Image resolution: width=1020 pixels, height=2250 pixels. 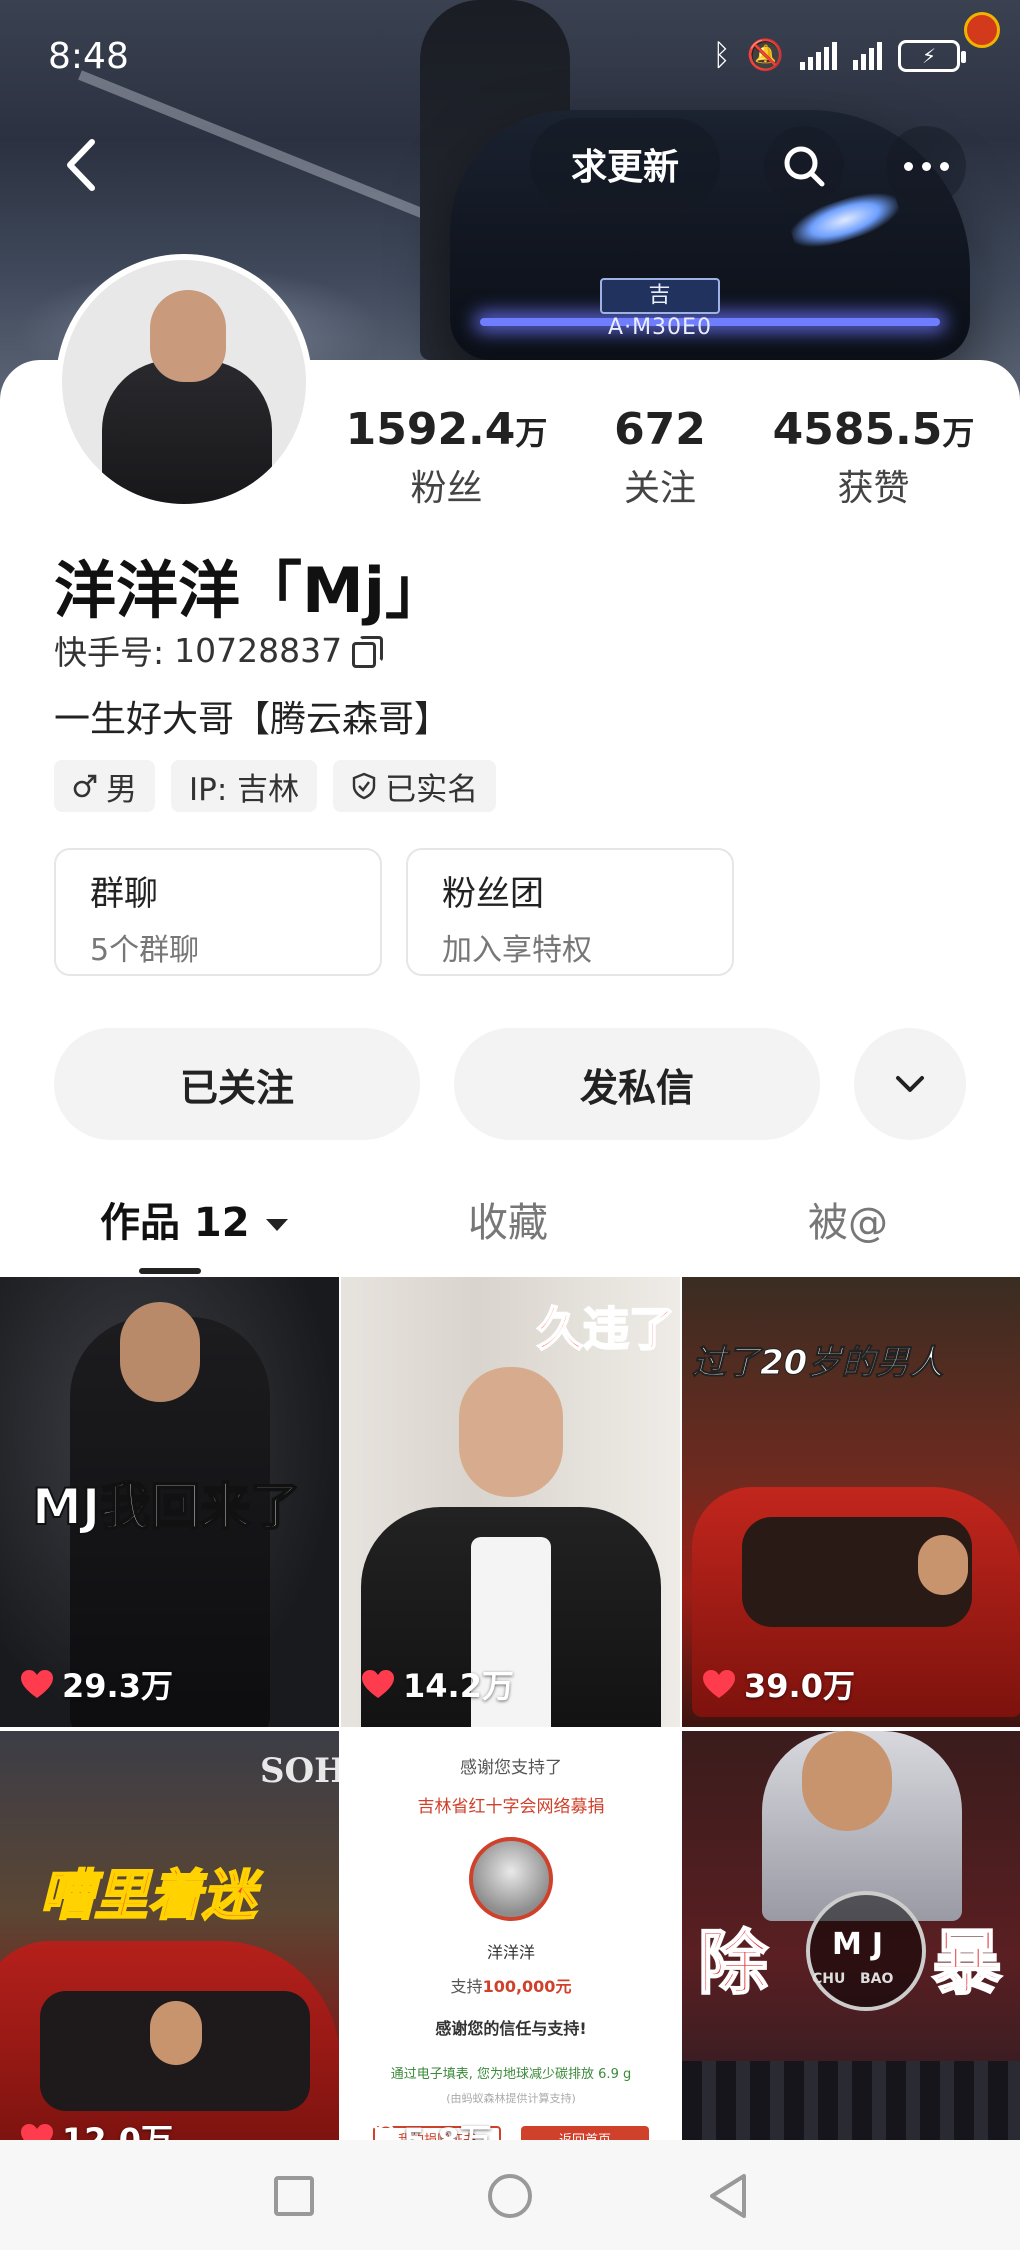 What do you see at coordinates (851, 1956) in the screenshot?
I see `video-tile: MJ CHU BAO 除 暴` at bounding box center [851, 1956].